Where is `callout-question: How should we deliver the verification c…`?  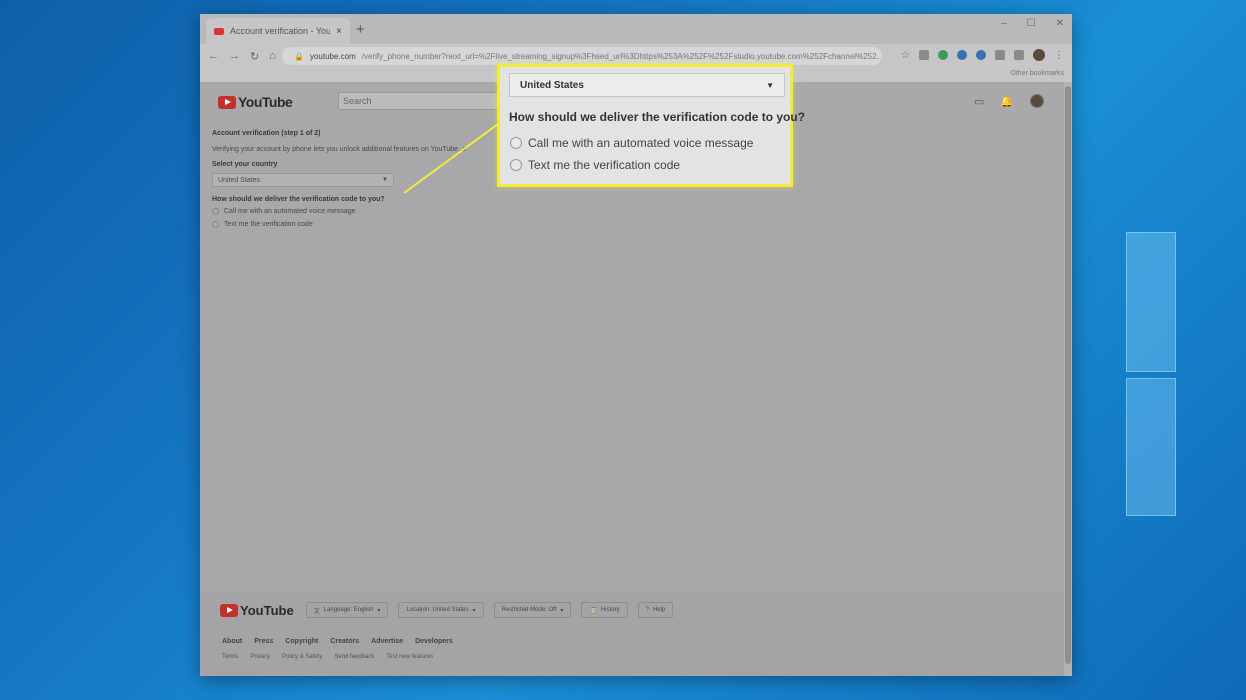 callout-question: How should we deliver the verification c… is located at coordinates (657, 117).